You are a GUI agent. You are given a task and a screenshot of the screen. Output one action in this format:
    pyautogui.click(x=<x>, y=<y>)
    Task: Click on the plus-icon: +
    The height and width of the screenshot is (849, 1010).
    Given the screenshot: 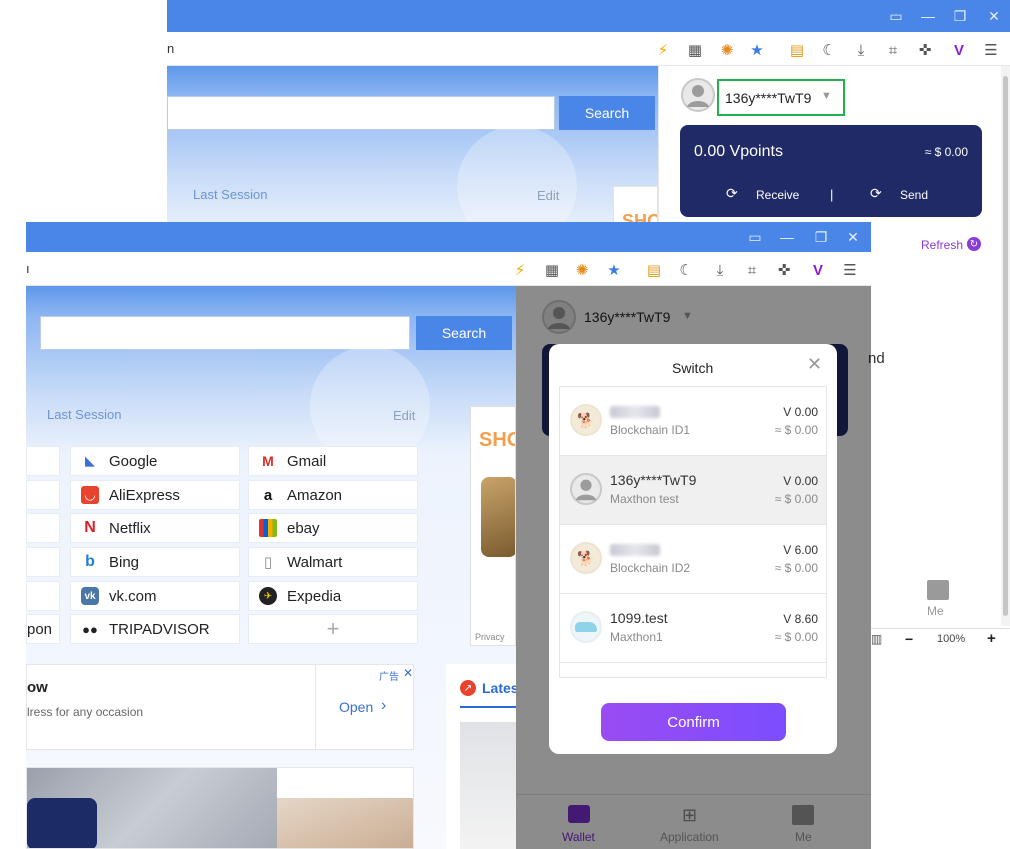 What is the action you would take?
    pyautogui.click(x=333, y=628)
    